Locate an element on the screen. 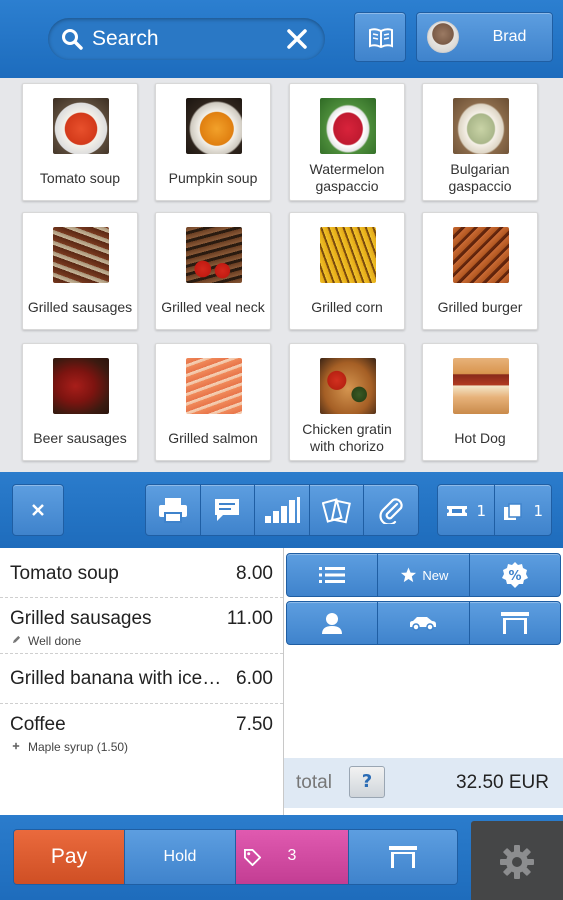 The width and height of the screenshot is (563, 900). order-item-price: 7.50 is located at coordinates (254, 724).